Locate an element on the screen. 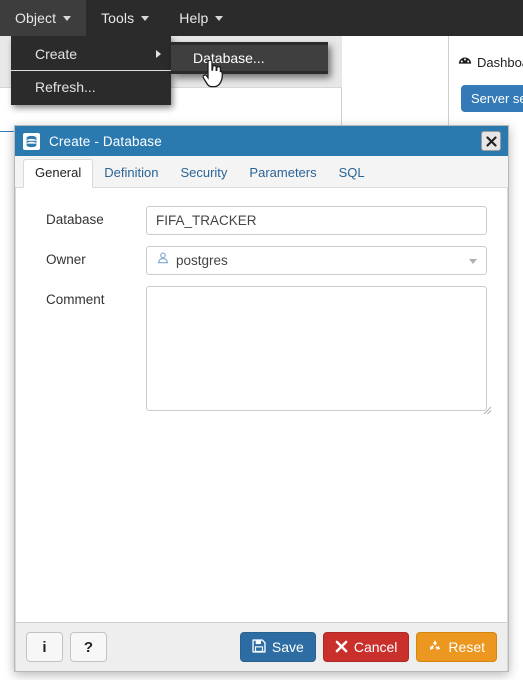  form-row-owner: Owner postgres is located at coordinates (261, 260).